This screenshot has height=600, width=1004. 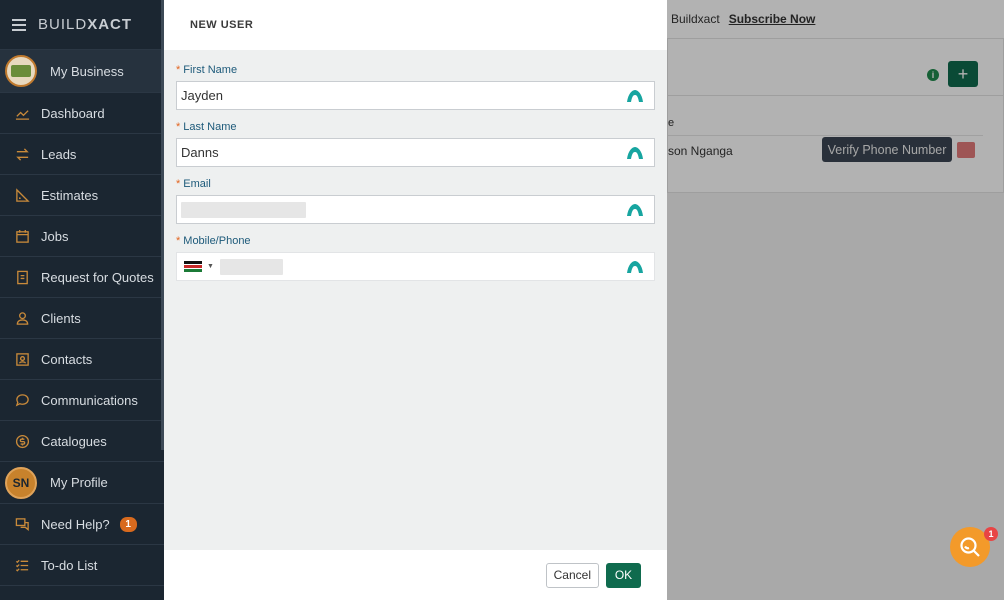 What do you see at coordinates (623, 575) in the screenshot?
I see `ok-button: OK` at bounding box center [623, 575].